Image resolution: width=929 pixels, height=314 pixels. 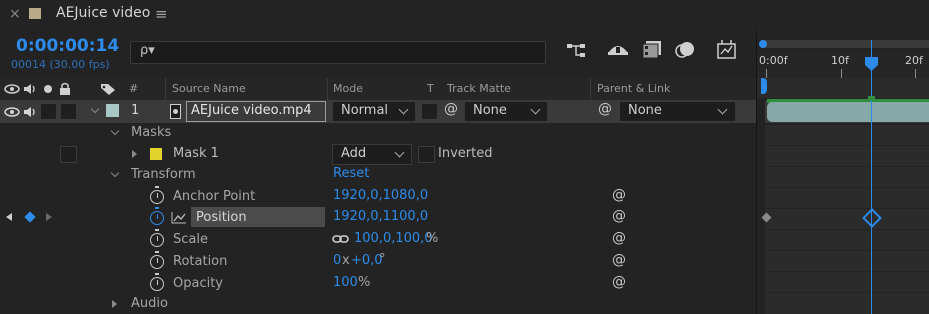 What do you see at coordinates (9, 217) in the screenshot?
I see `previous-keyframe-icon` at bounding box center [9, 217].